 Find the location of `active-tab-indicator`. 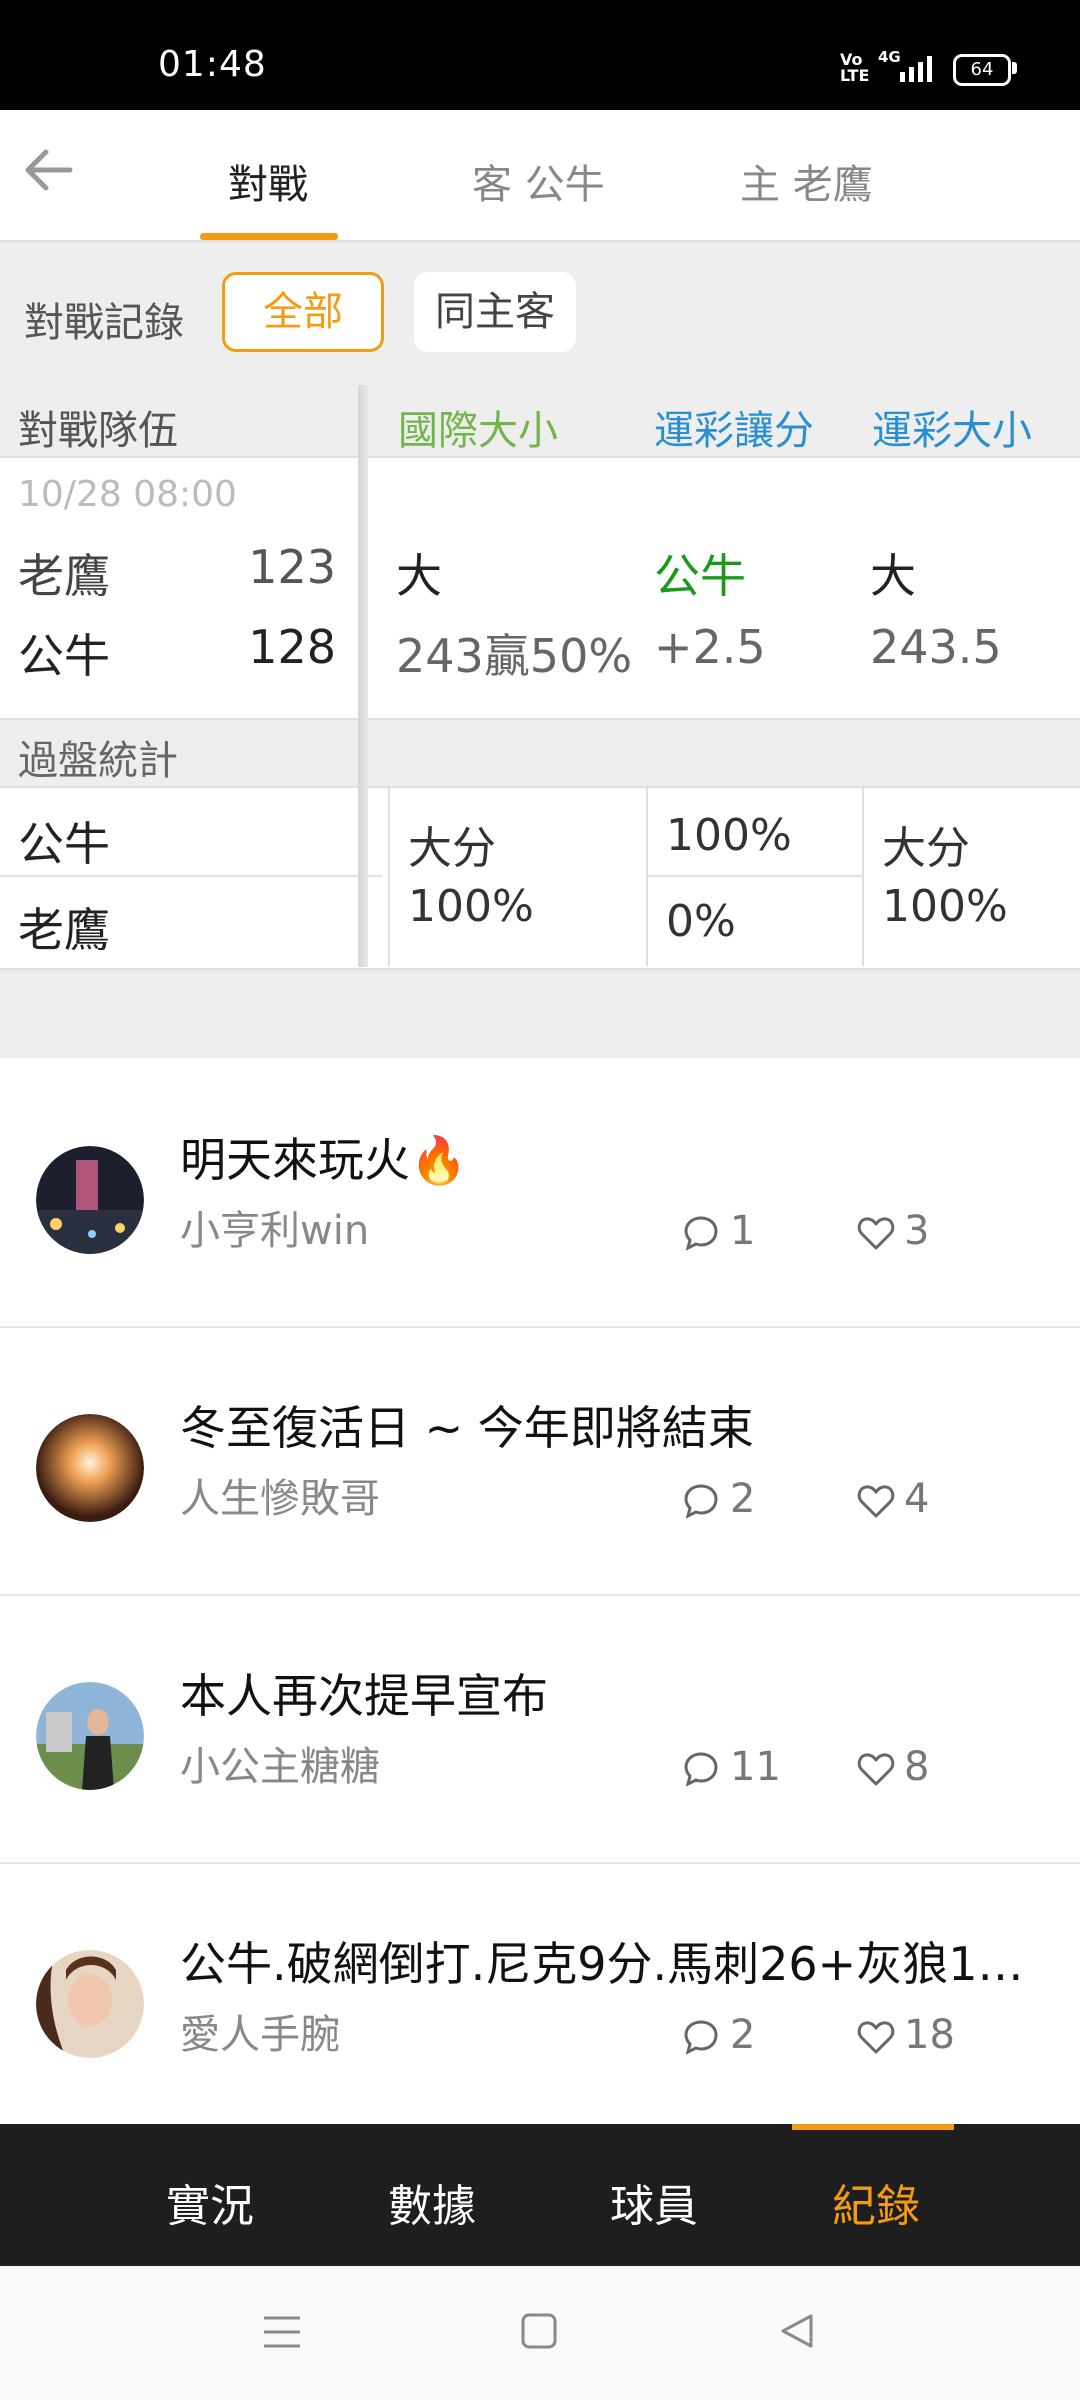

active-tab-indicator is located at coordinates (269, 236).